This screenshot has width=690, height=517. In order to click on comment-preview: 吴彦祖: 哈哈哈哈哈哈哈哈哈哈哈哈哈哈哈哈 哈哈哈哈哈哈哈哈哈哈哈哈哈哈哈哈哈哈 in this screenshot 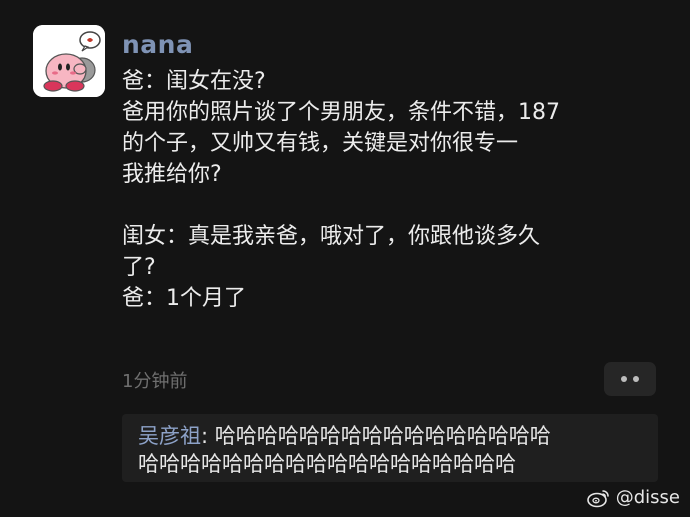, I will do `click(390, 448)`.